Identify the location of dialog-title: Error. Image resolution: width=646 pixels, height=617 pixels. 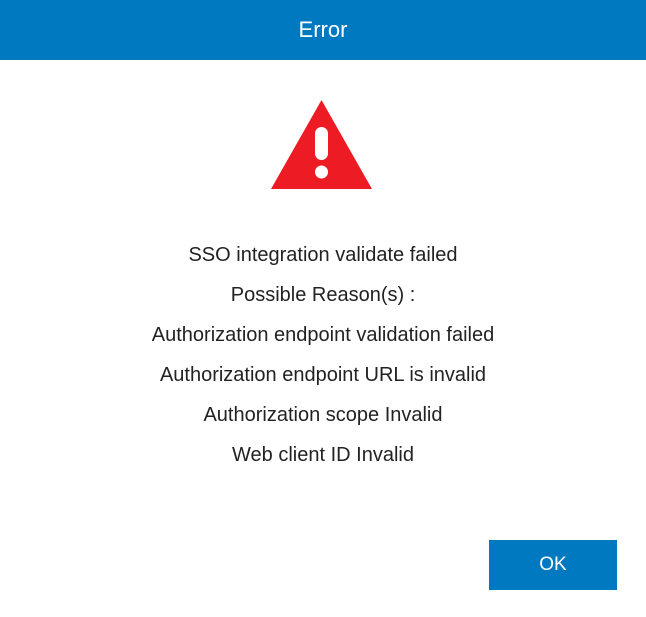
(323, 29).